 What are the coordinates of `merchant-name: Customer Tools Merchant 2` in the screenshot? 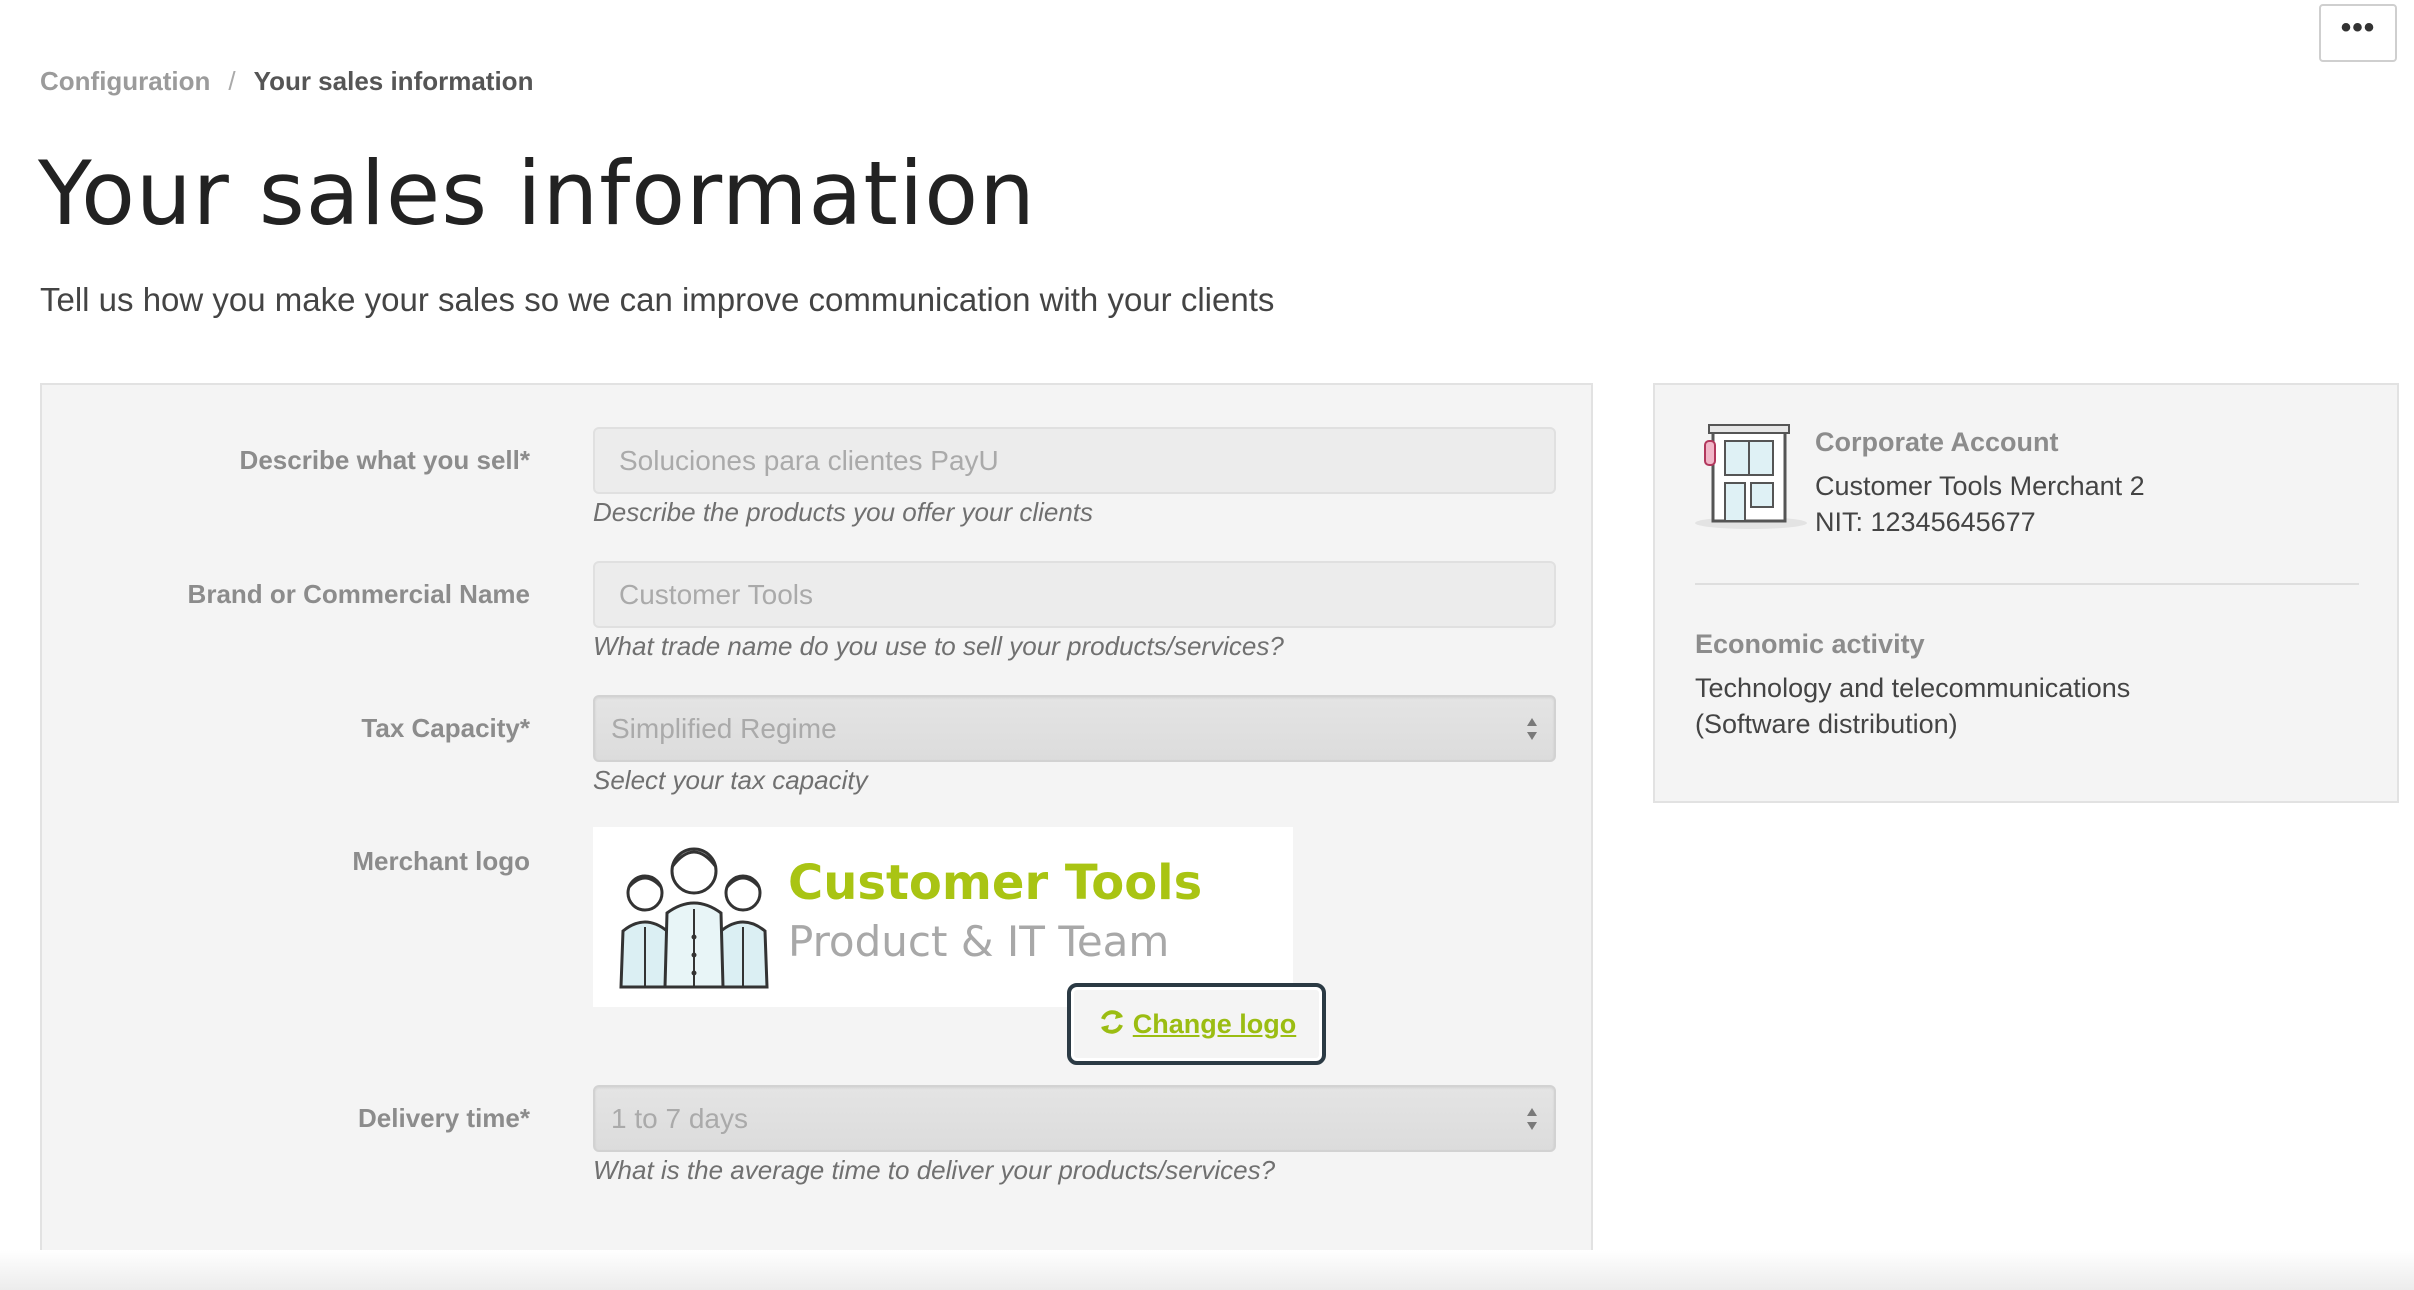 It's located at (1980, 486).